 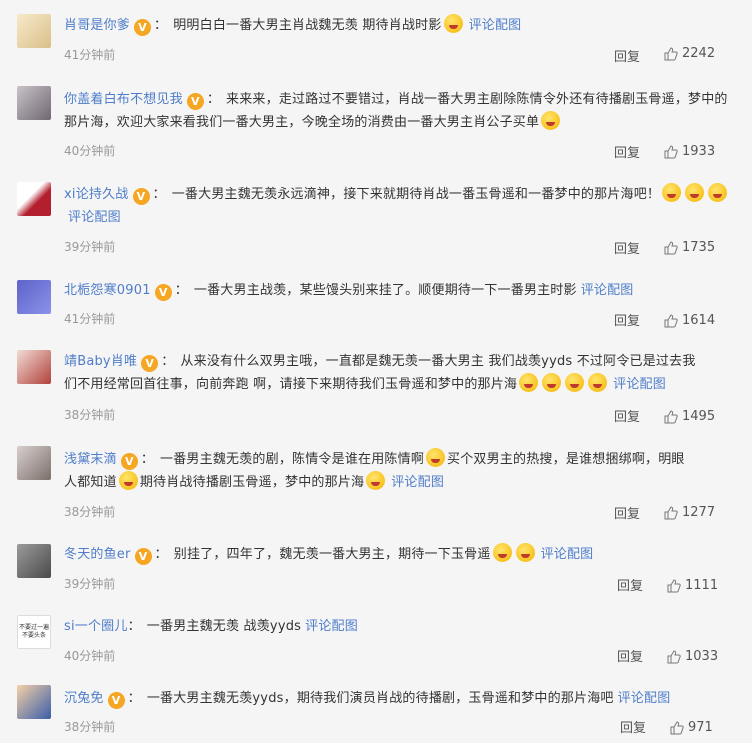 I want to click on comment-line: 们不用经常回首往事，向前奔跑 啊，请接下来期待我们玉骨遥和梦中的那片海 评论配图, so click(x=398, y=384).